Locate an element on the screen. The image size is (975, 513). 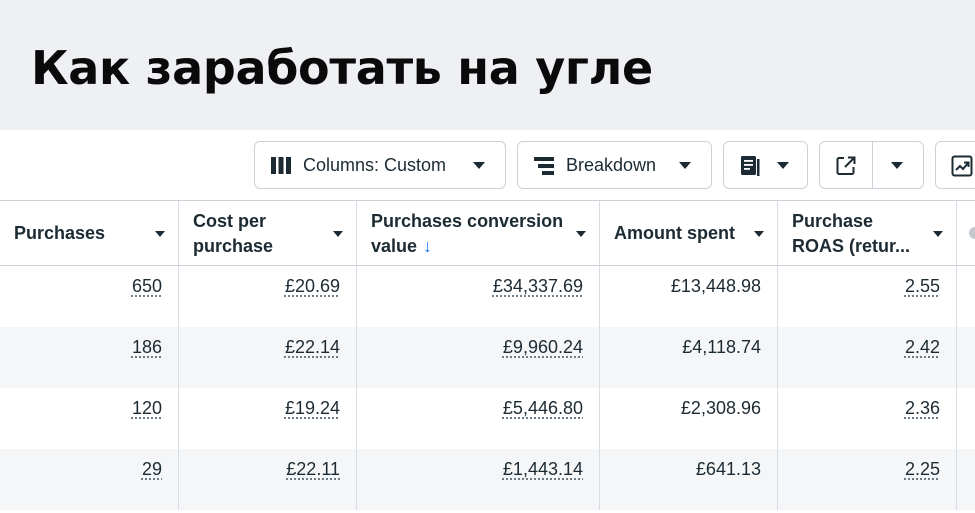
charts-button is located at coordinates (955, 165).